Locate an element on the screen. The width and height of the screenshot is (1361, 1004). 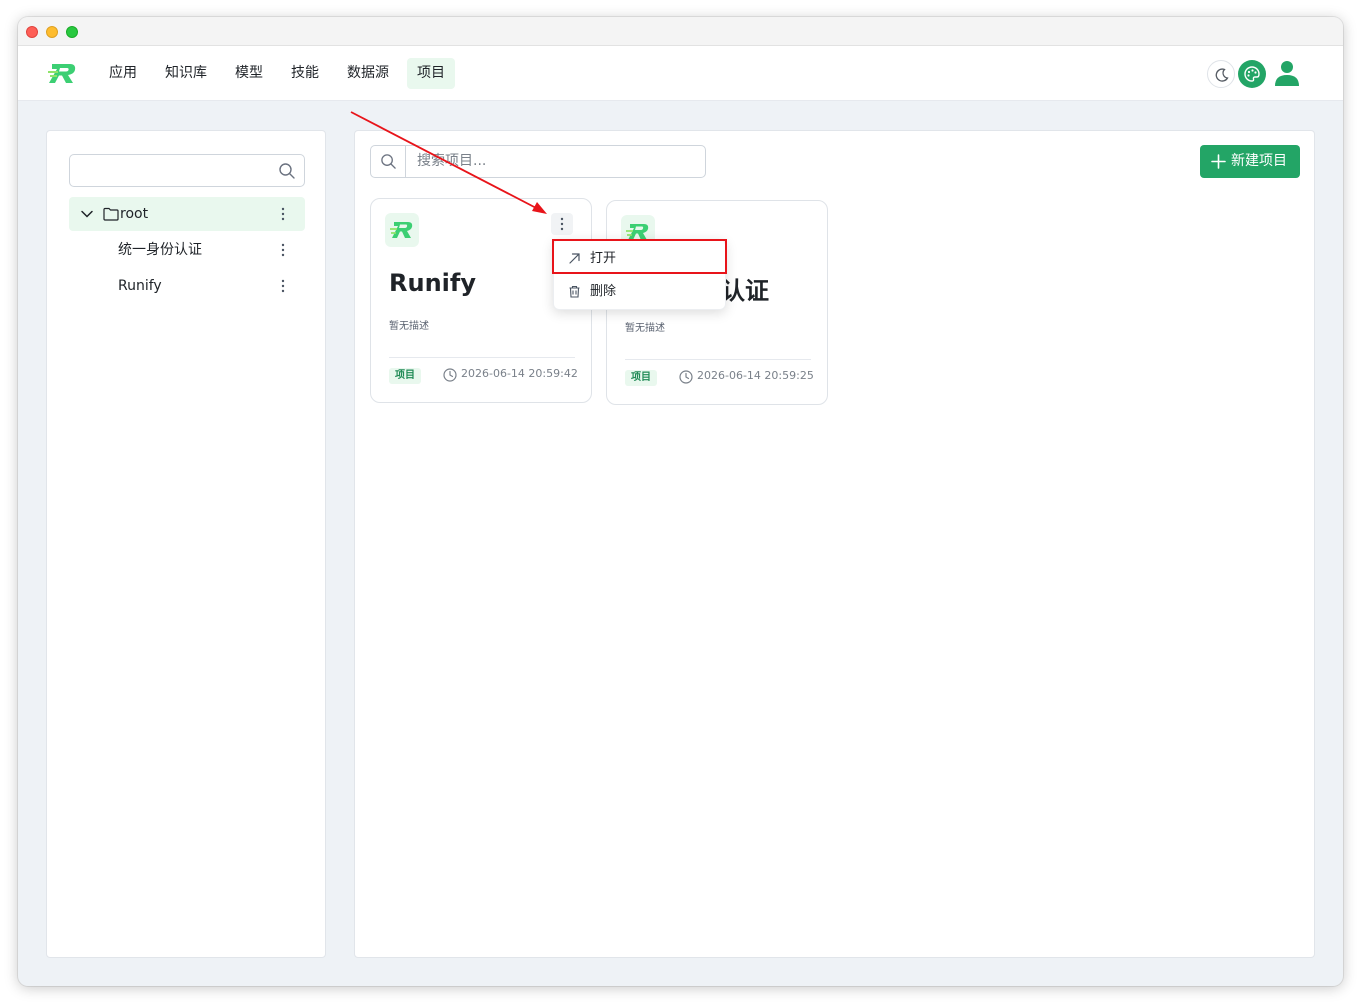
search-prefix is located at coordinates (388, 161).